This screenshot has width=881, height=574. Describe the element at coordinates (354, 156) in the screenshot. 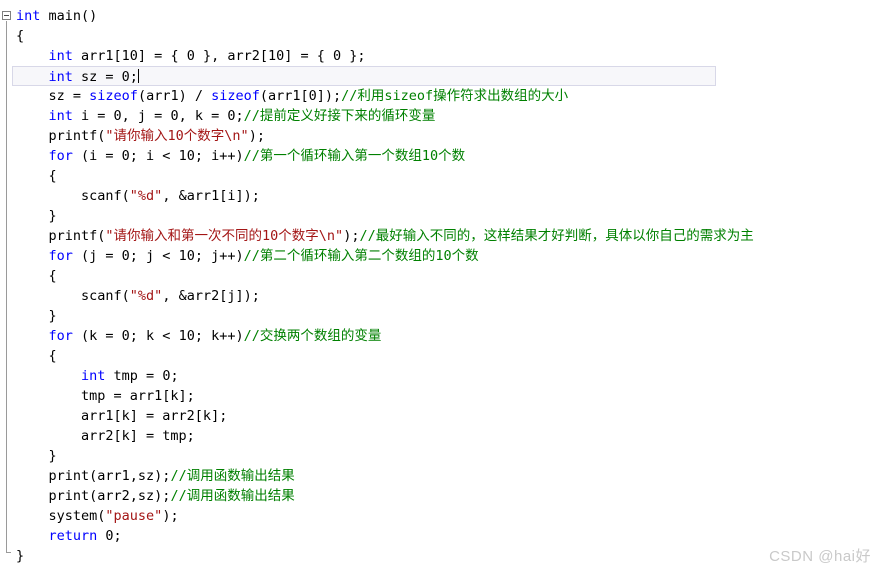

I see `token-cmt: //第一个循环输入第一个数组10个数` at that location.